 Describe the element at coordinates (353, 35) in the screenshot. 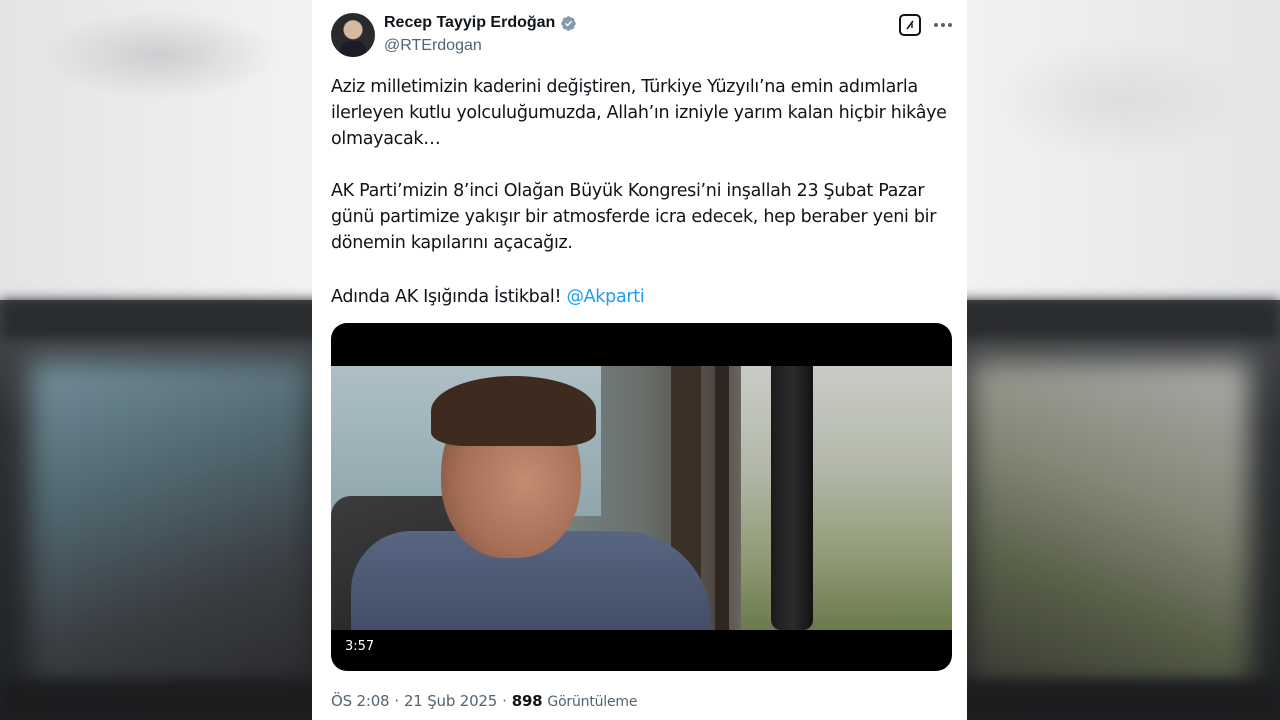

I see `avatar` at that location.